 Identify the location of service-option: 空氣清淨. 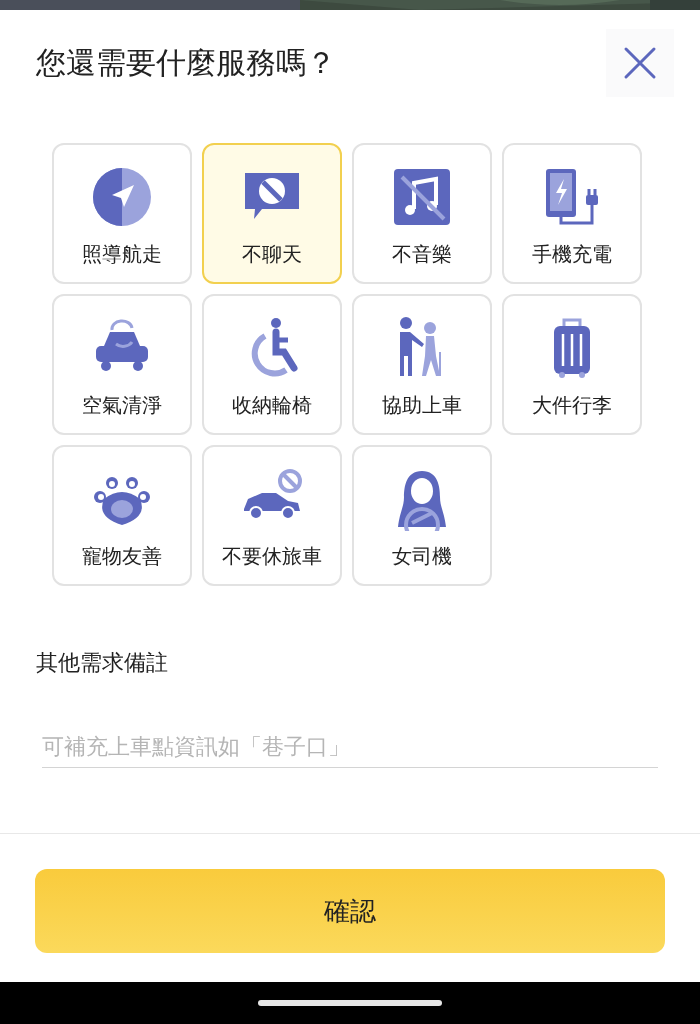
(122, 364).